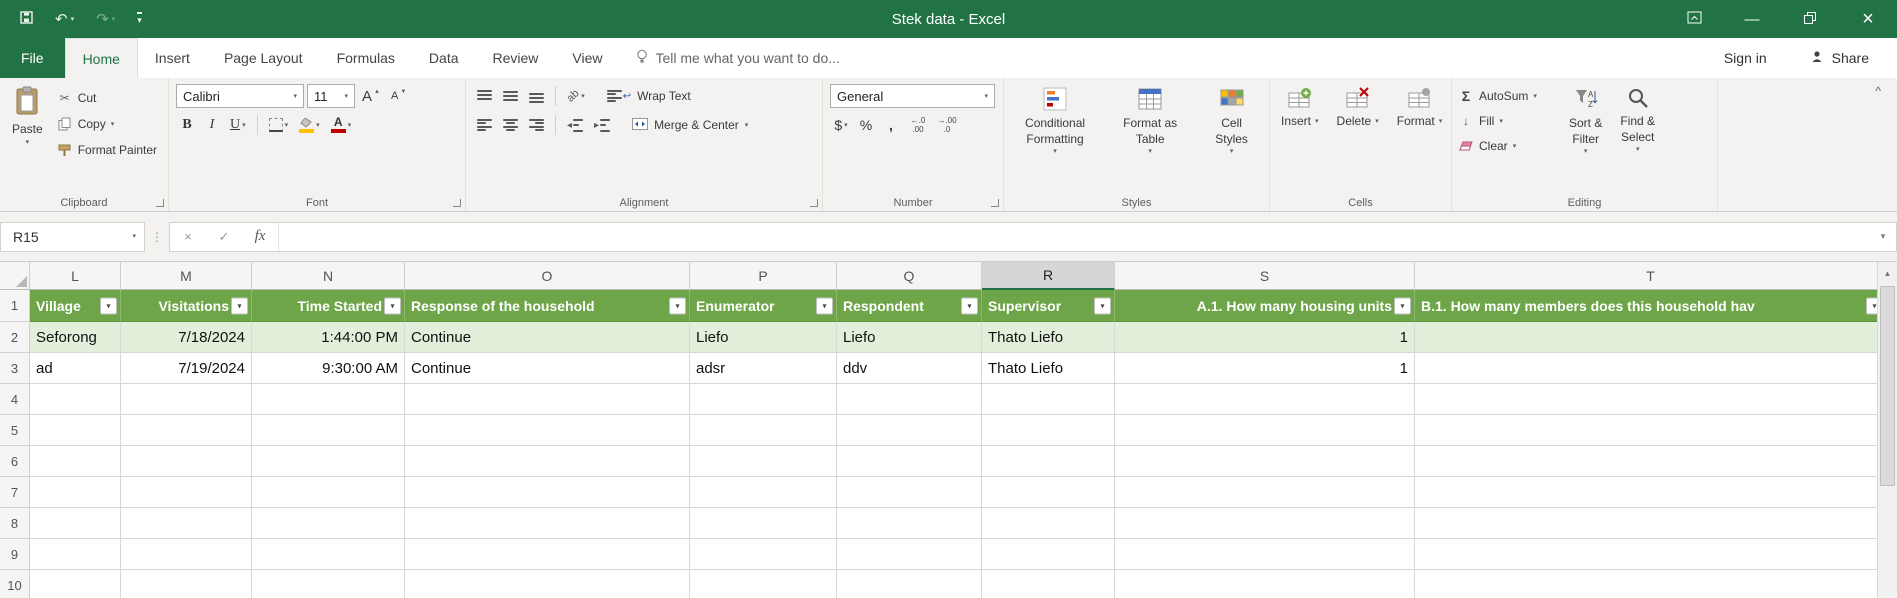  What do you see at coordinates (1646, 584) in the screenshot?
I see `cell-T10` at bounding box center [1646, 584].